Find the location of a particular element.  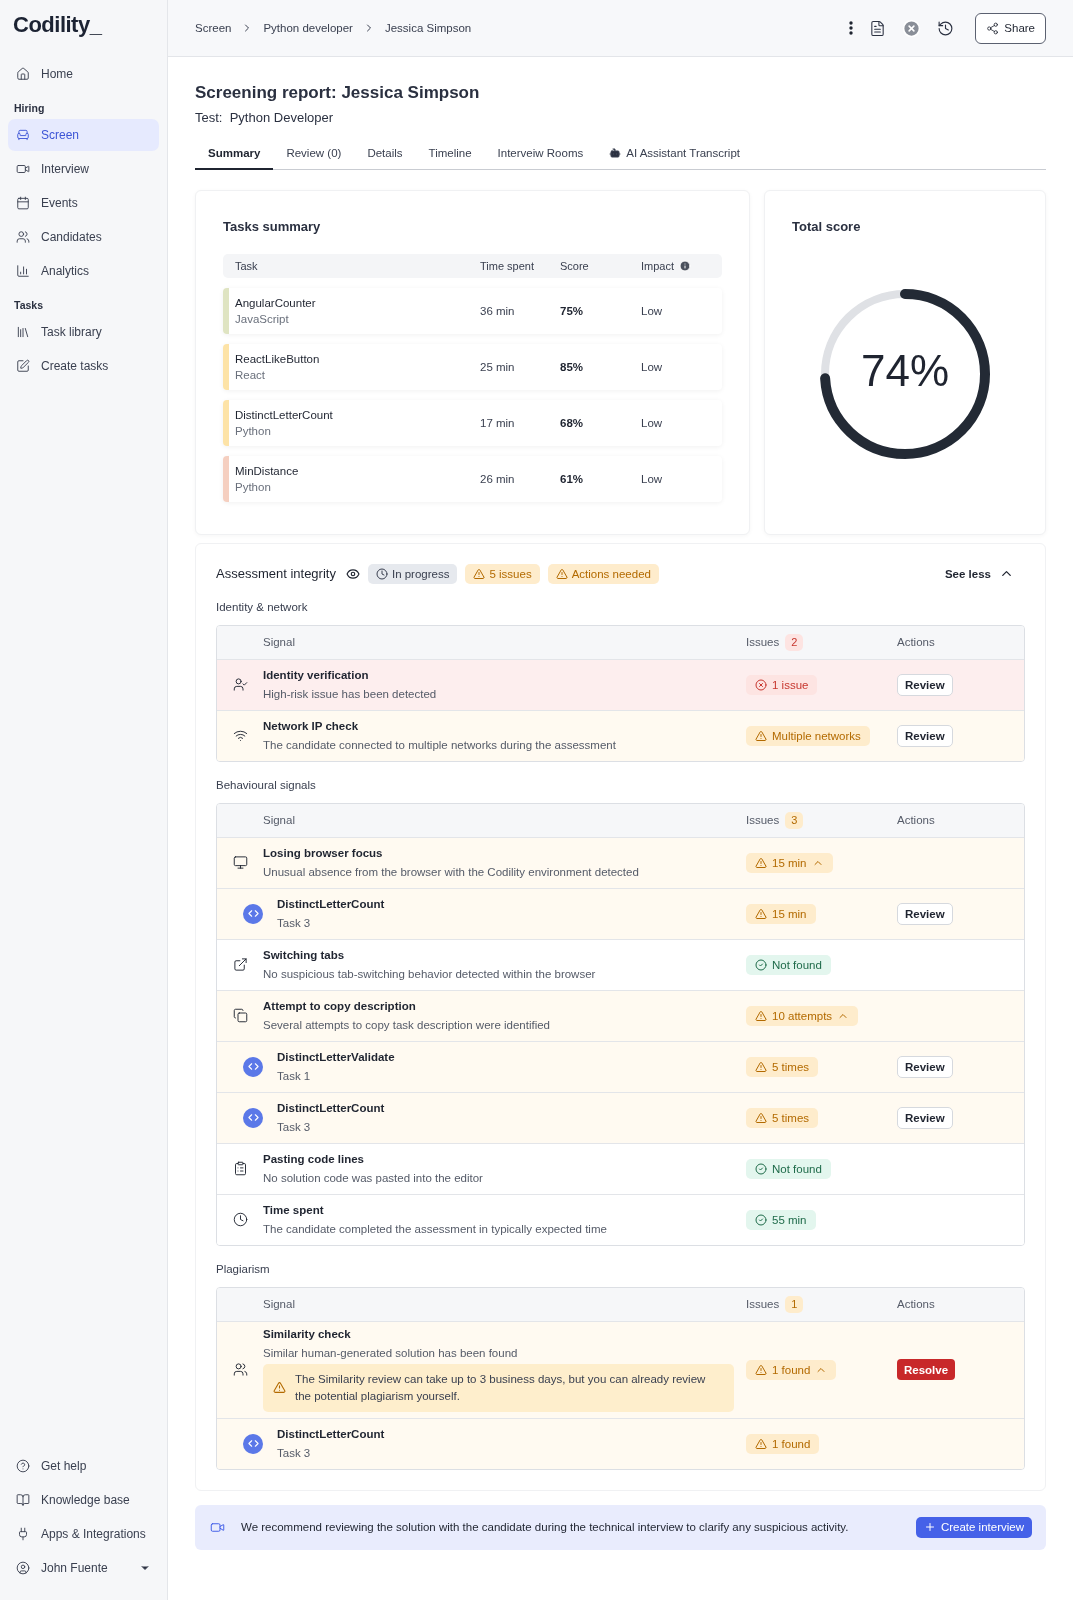

signal-description: Task 1 is located at coordinates (294, 1076).